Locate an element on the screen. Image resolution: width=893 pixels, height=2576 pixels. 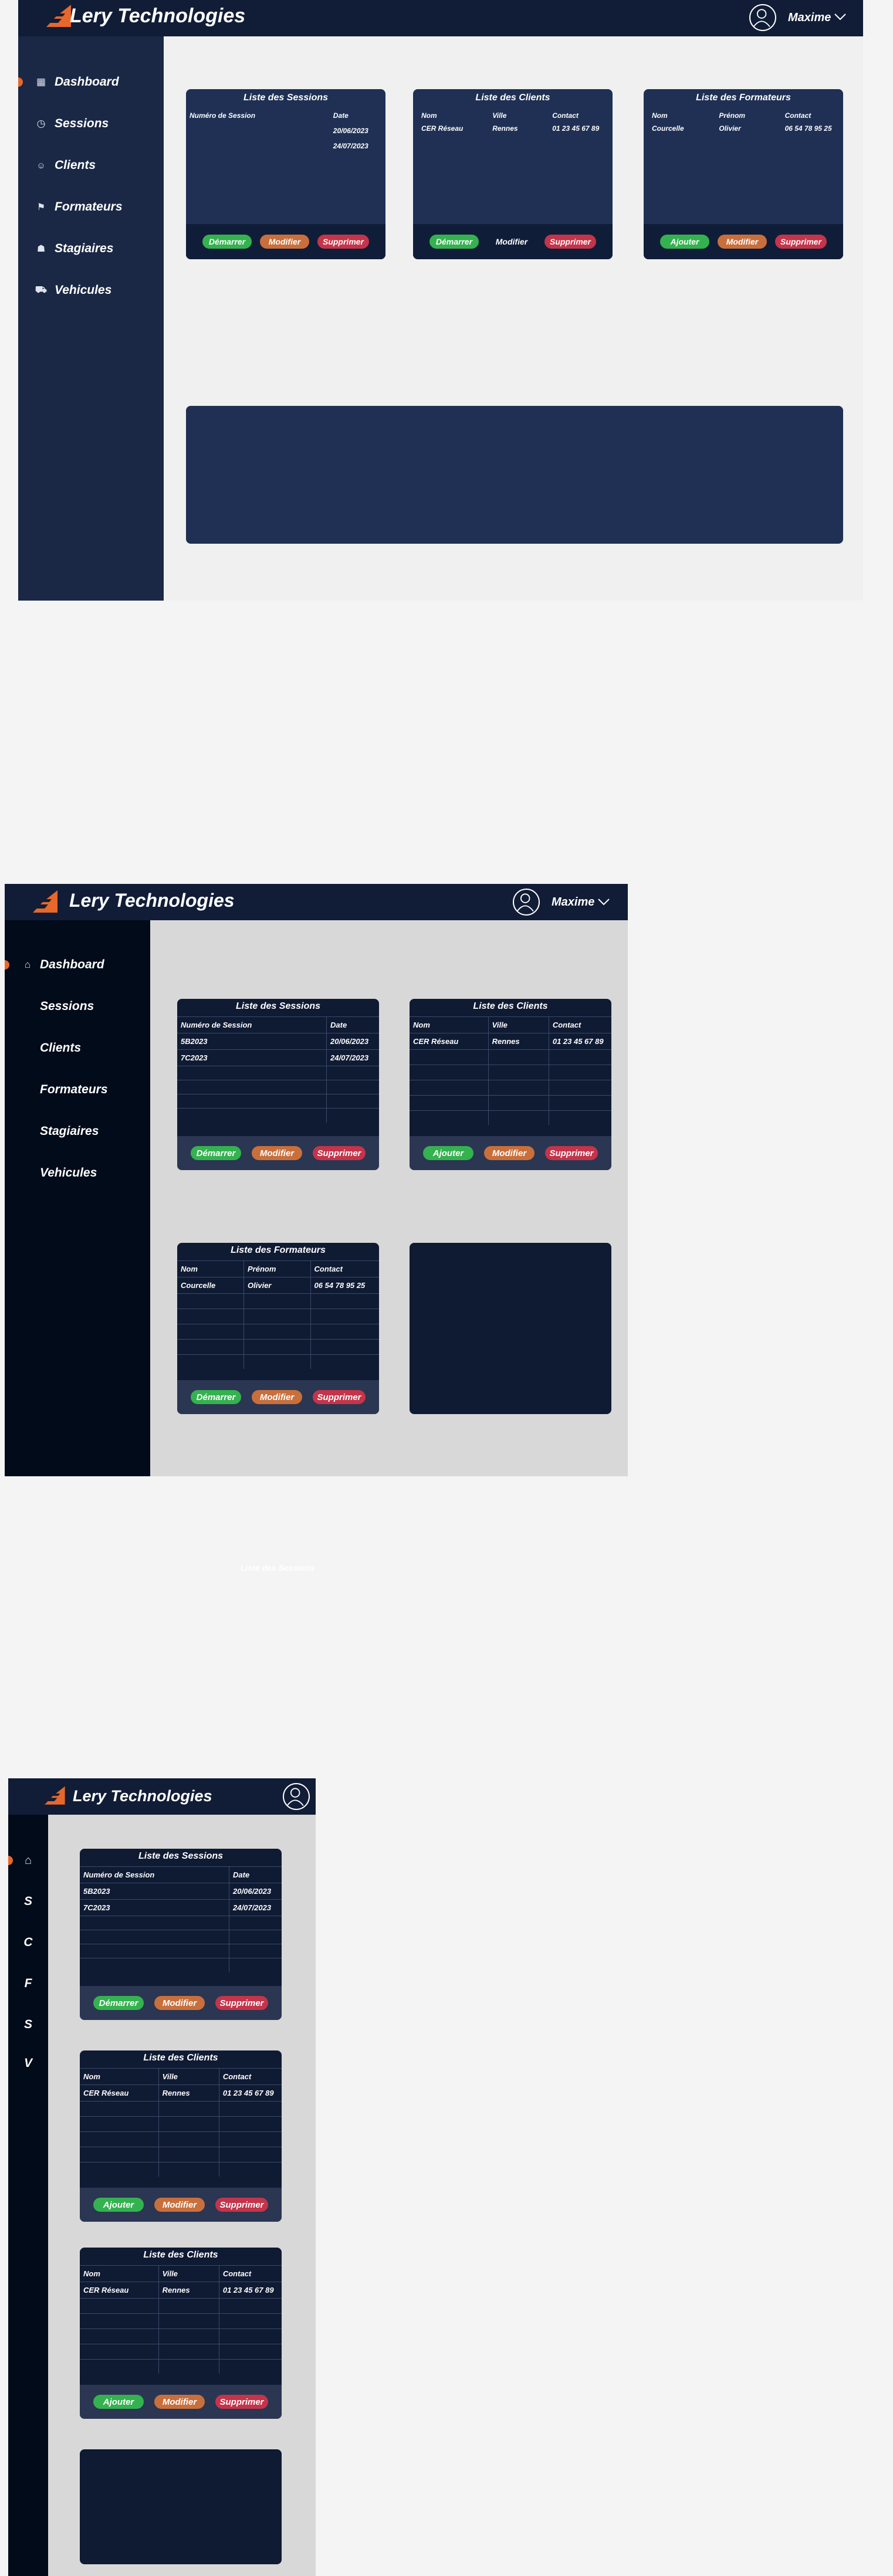
sidebar-item-dashboard: ⌂ Dashboard is located at coordinates (77, 965).